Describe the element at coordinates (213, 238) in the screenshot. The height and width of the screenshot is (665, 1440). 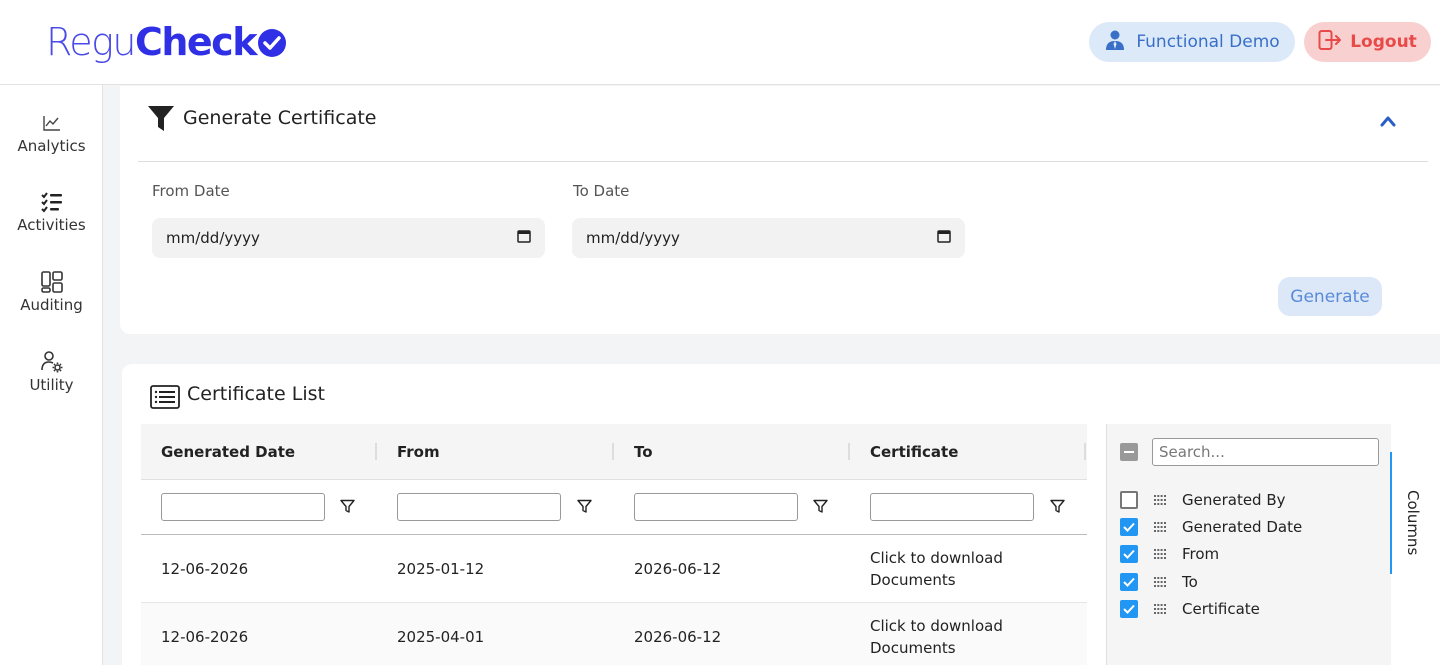
I see `from-date-value: mm/dd/yyyy` at that location.